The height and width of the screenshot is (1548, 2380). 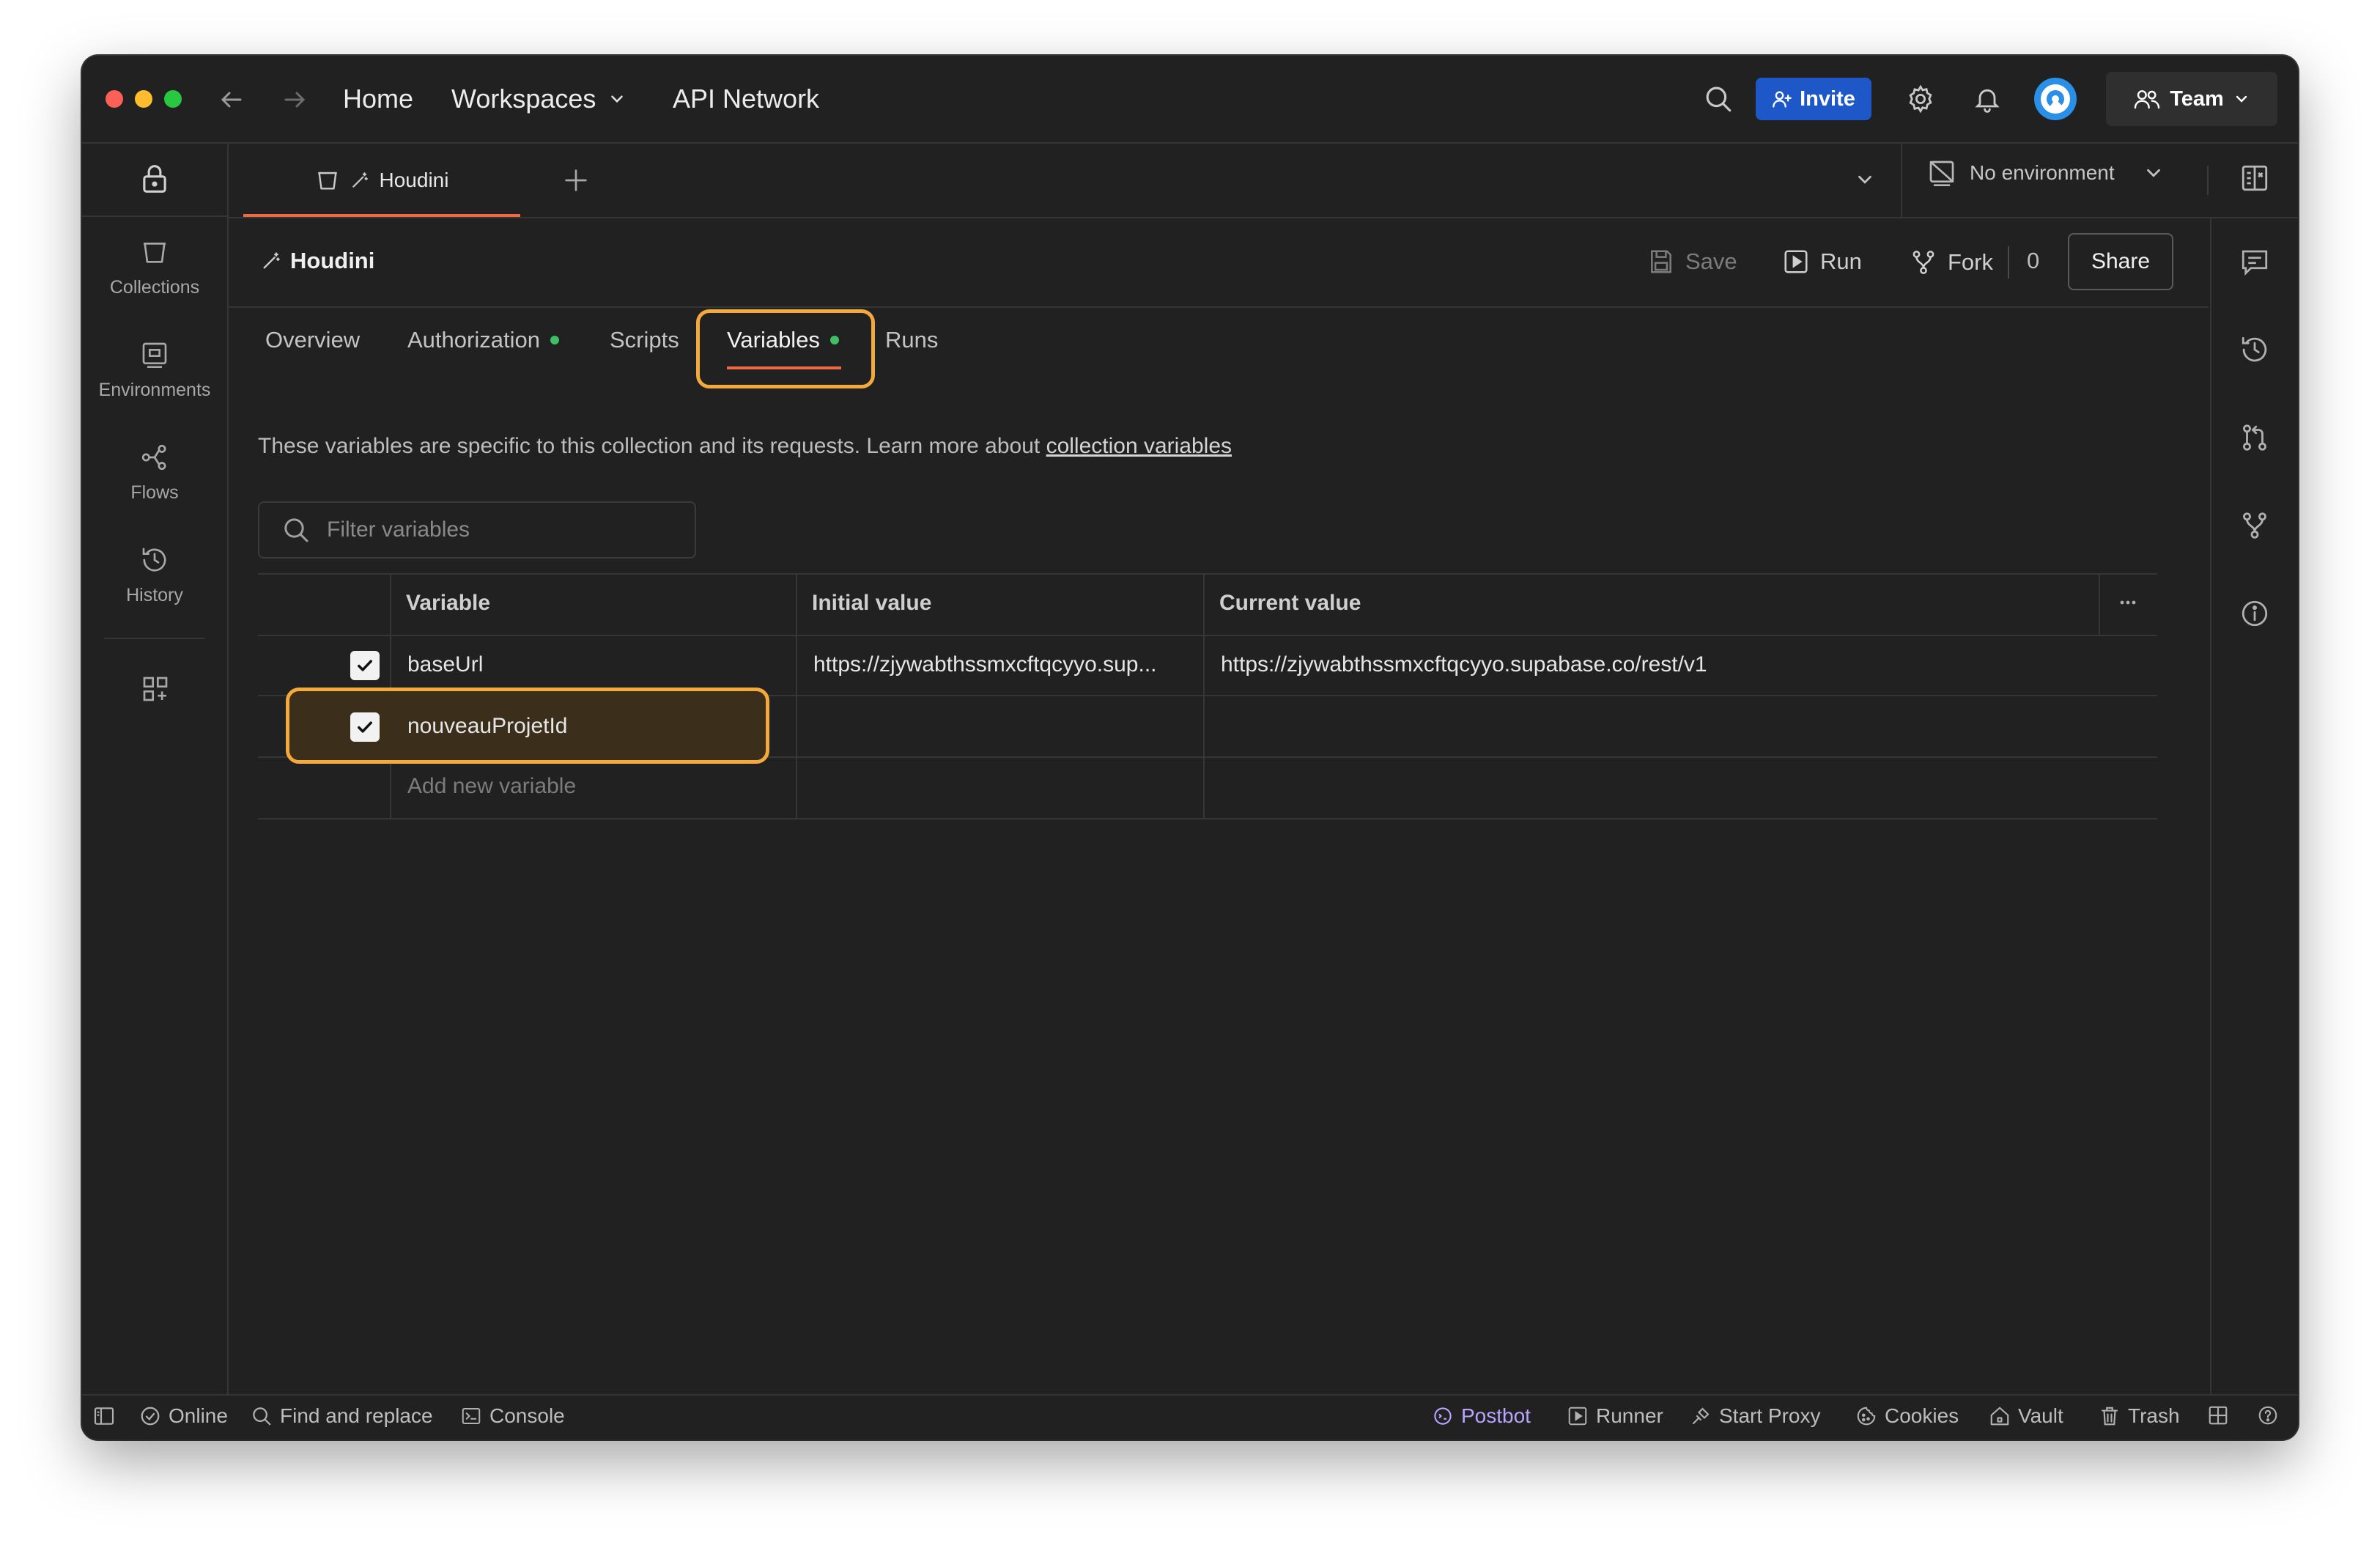 I want to click on close-window-button, so click(x=114, y=99).